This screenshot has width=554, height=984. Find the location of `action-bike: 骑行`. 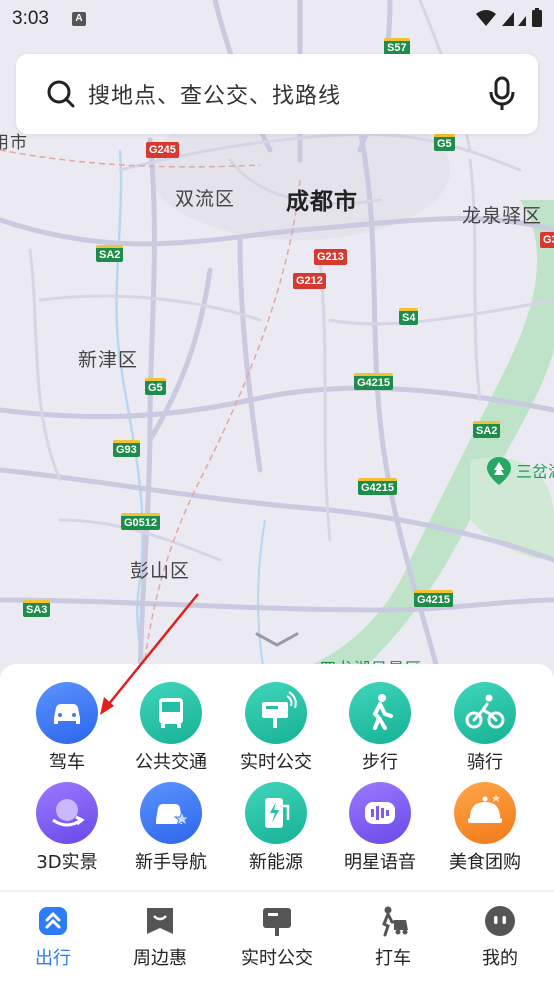

action-bike: 骑行 is located at coordinates (485, 728).